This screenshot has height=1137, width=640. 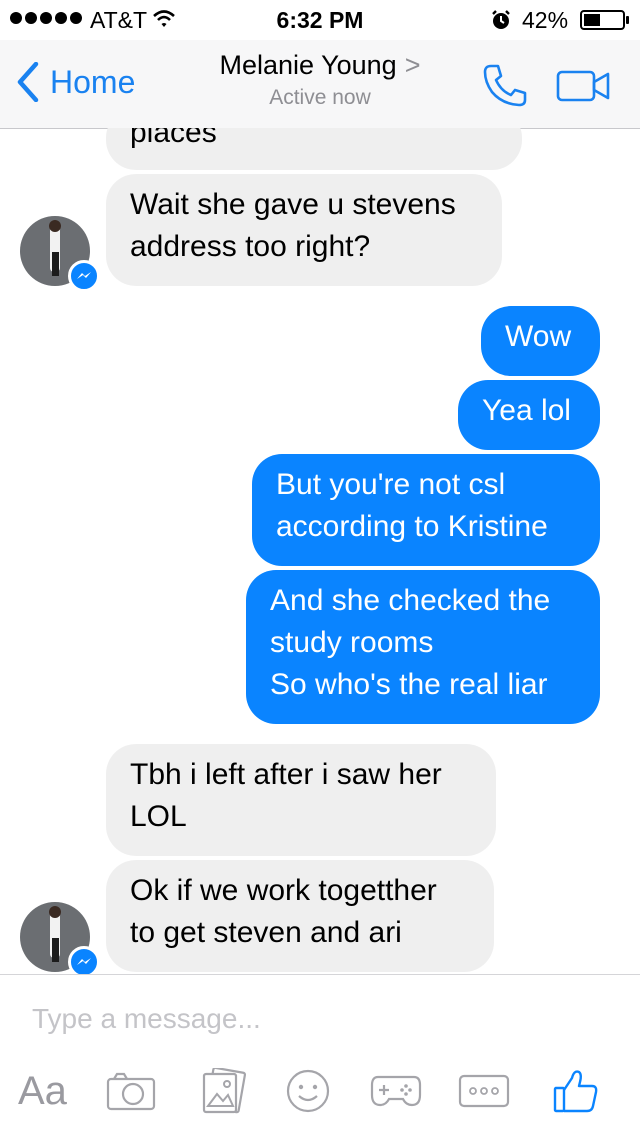 What do you see at coordinates (293, 204) in the screenshot?
I see `message-text: Wait she gave u stevens` at bounding box center [293, 204].